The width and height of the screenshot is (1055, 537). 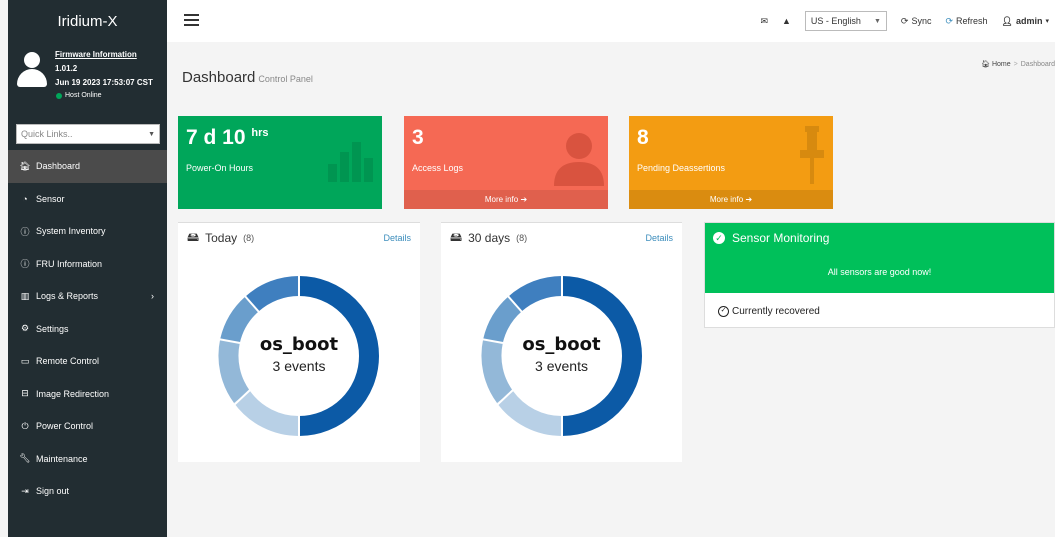 I want to click on language-select: US - English ▼, so click(x=845, y=21).